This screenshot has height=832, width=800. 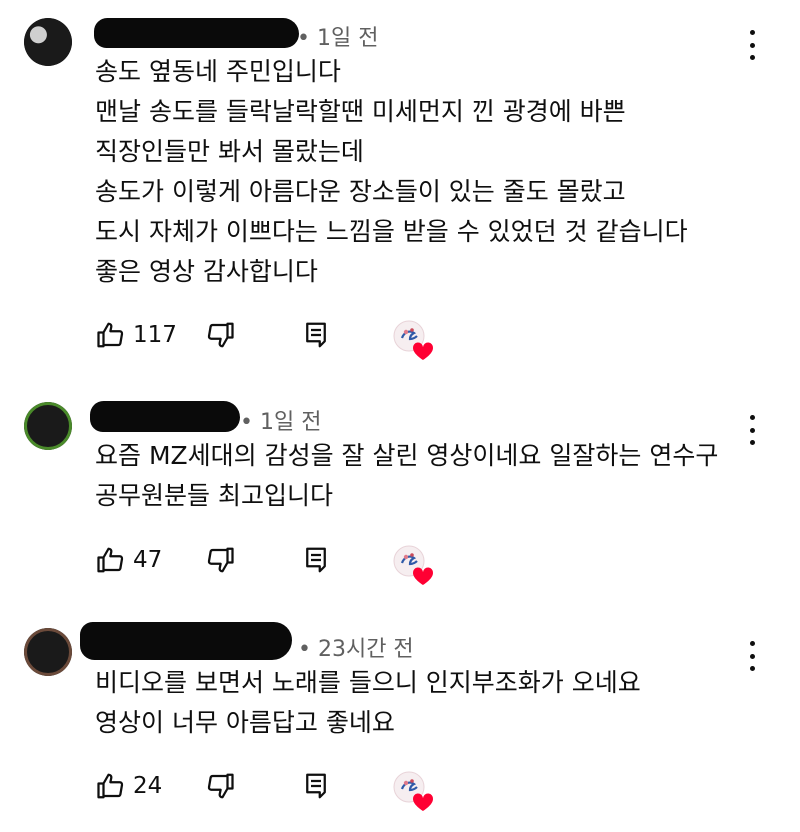 I want to click on like-count: 24, so click(x=148, y=786).